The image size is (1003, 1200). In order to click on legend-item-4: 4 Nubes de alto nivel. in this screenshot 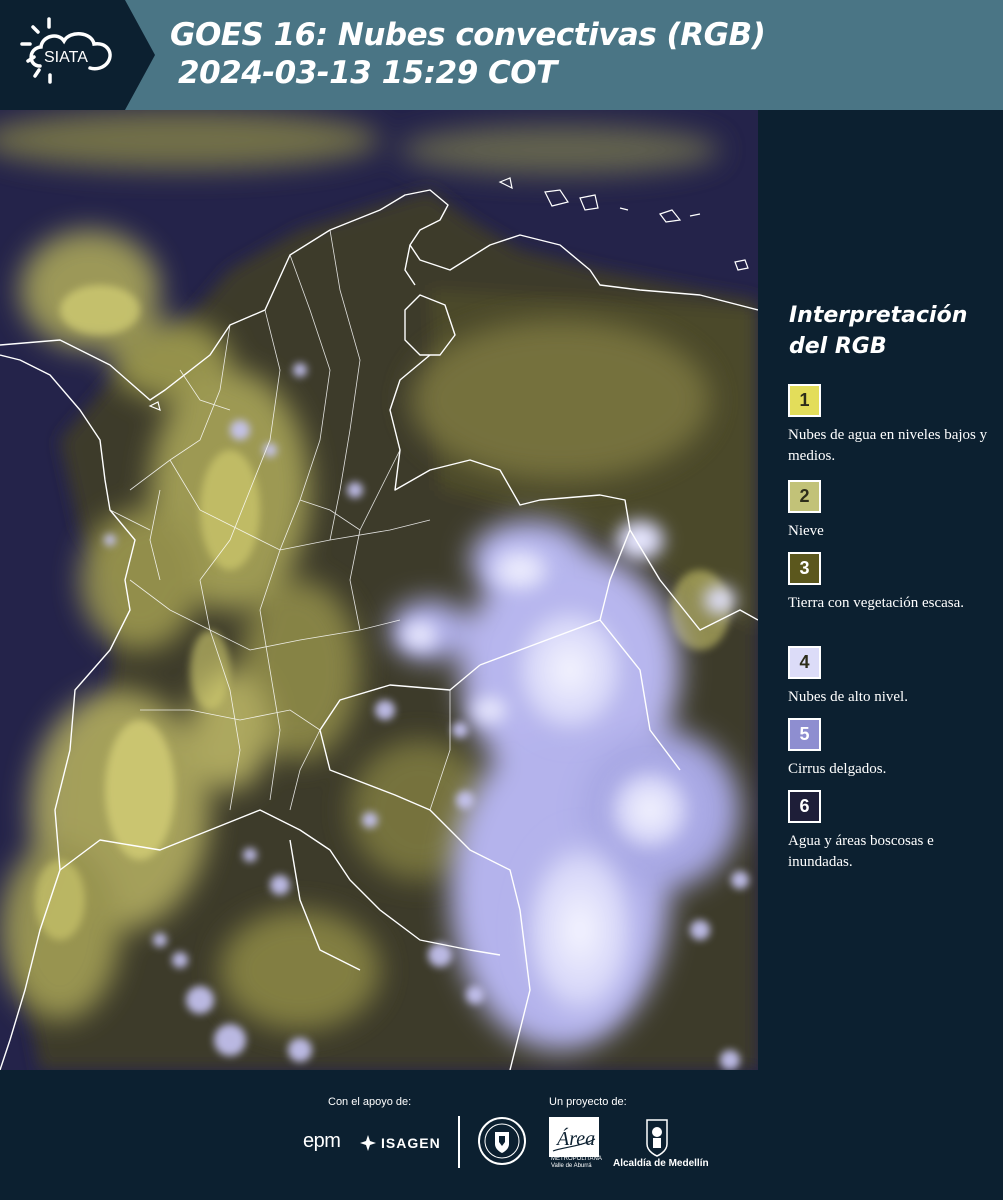, I will do `click(893, 677)`.